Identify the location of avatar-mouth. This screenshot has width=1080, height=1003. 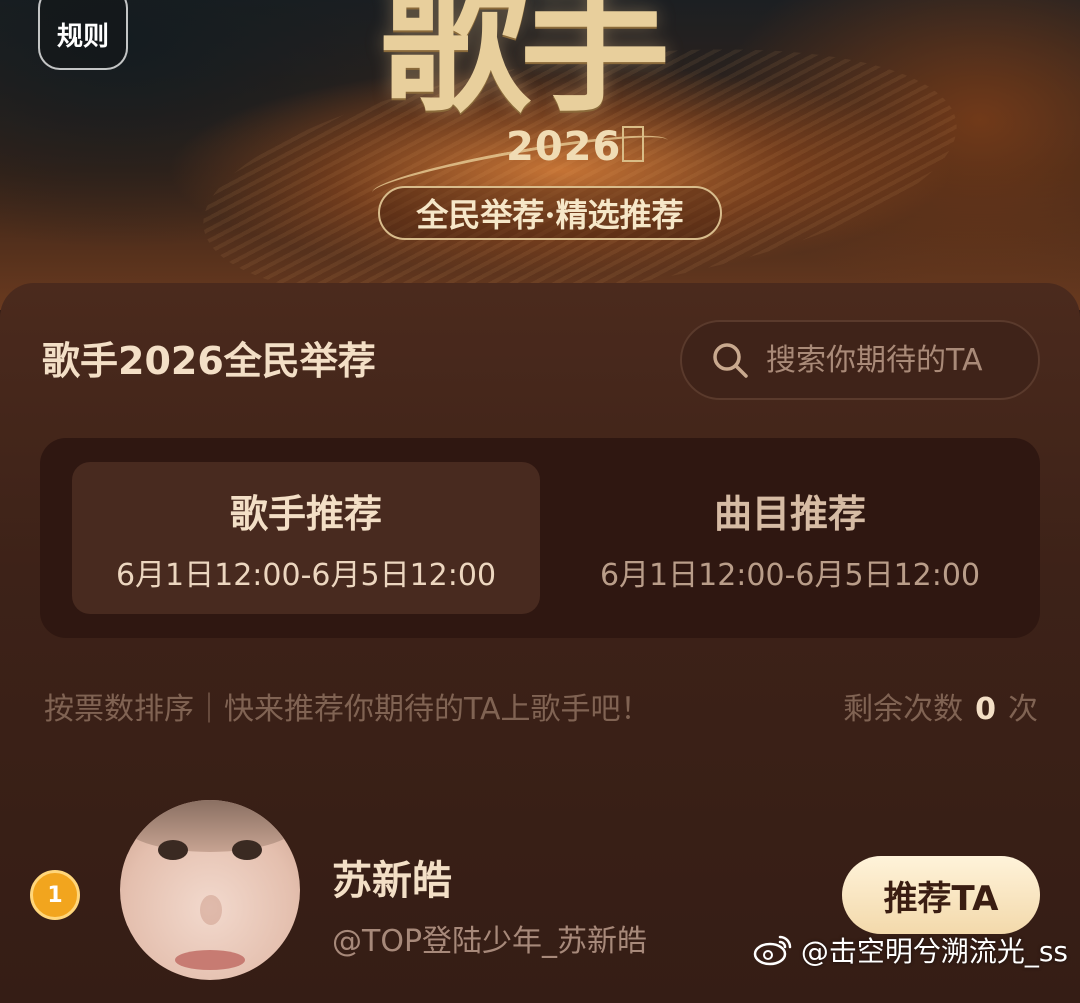
(210, 960).